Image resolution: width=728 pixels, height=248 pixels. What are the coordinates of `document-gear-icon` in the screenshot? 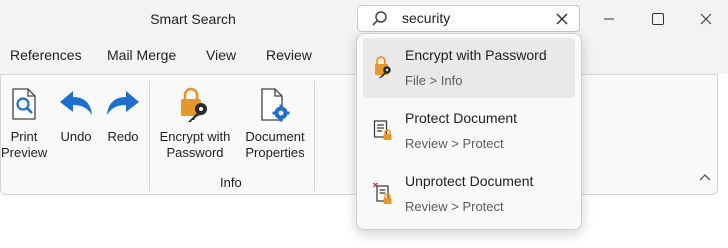 It's located at (275, 107).